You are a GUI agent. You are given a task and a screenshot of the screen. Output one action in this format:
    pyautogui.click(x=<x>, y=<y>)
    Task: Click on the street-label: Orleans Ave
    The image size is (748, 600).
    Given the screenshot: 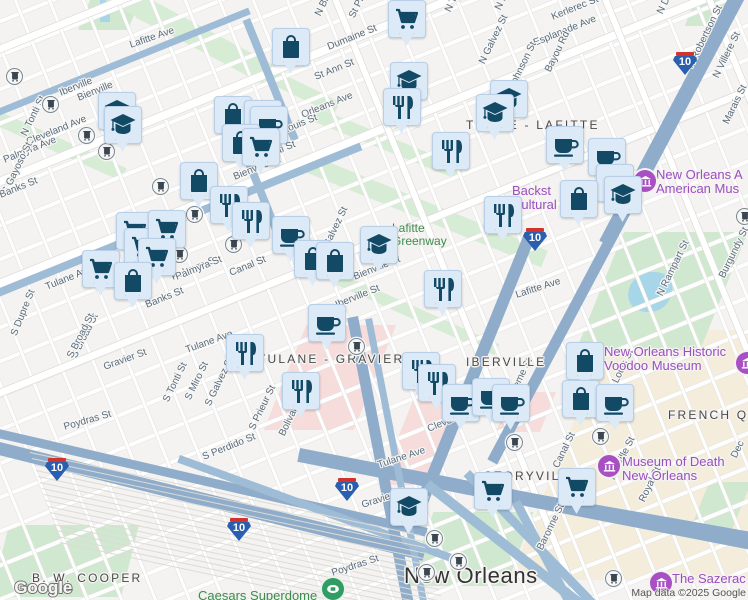 What is the action you would take?
    pyautogui.click(x=327, y=105)
    